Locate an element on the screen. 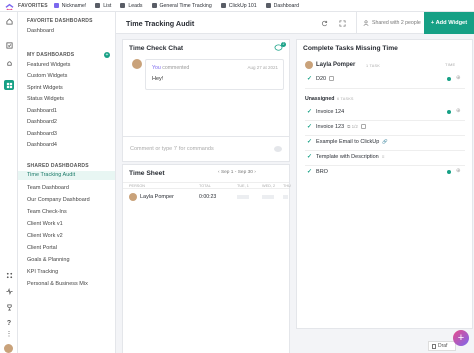 This screenshot has width=474, height=353. timesheet-title: Time Sheet is located at coordinates (147, 173).